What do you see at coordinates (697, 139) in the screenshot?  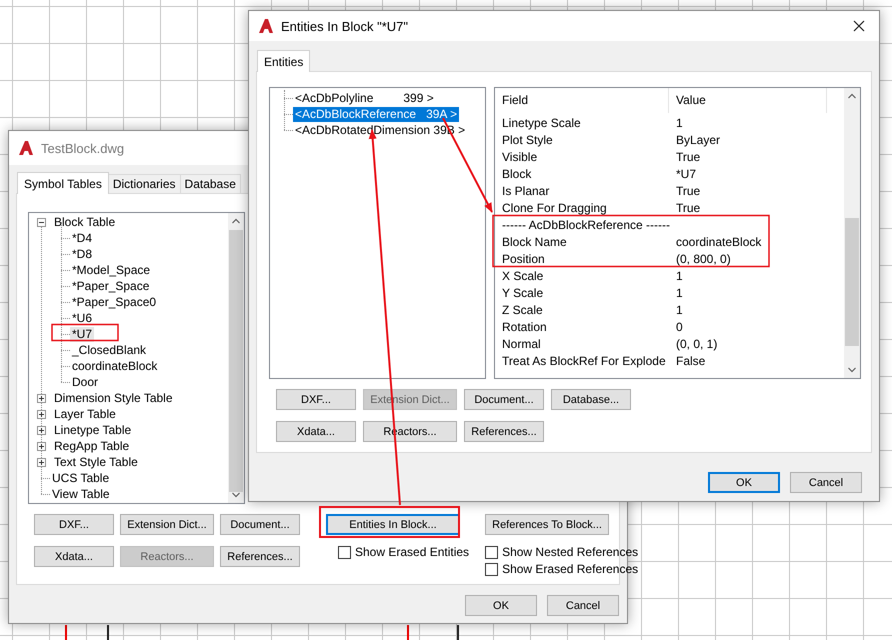 I see `field-value: ByLayer` at bounding box center [697, 139].